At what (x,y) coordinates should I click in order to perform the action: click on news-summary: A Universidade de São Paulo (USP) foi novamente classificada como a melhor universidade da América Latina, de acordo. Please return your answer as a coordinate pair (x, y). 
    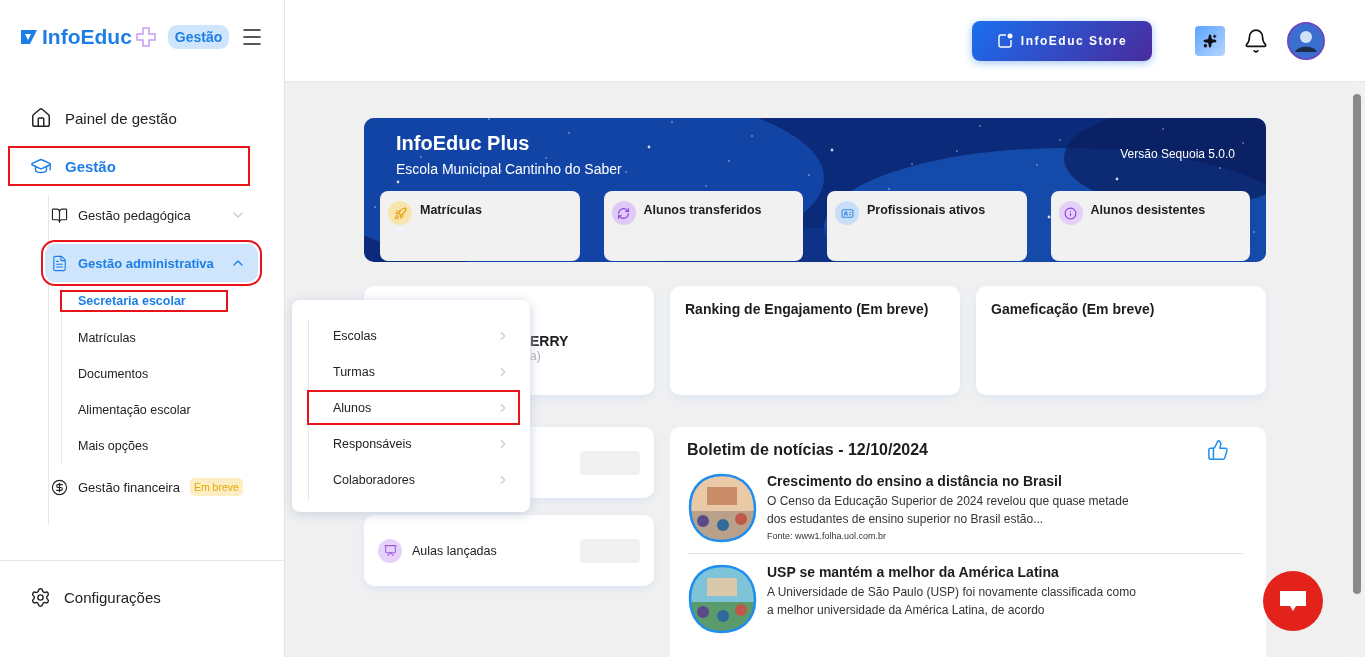
    Looking at the image, I should click on (952, 601).